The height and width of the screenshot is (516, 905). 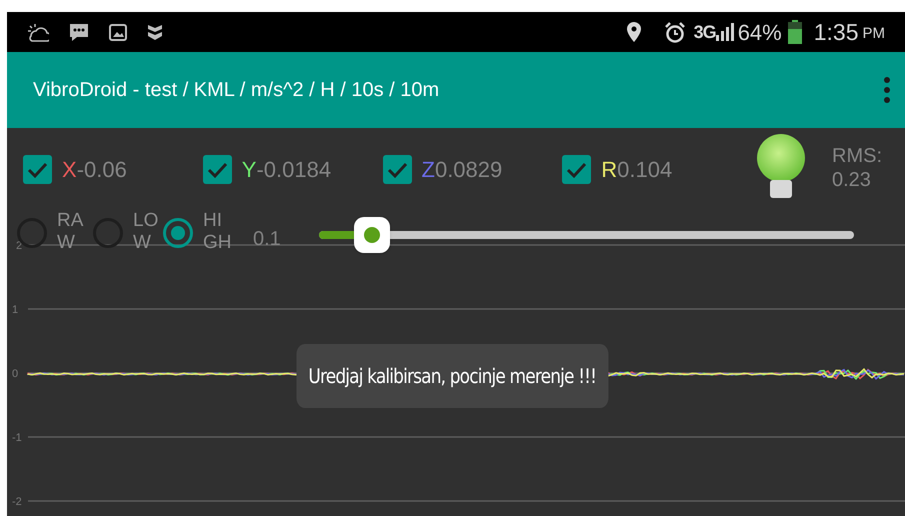 I want to click on app-title: VibroDroid - test / KML / m/s^2 / H / 10s / 10m, so click(x=236, y=90).